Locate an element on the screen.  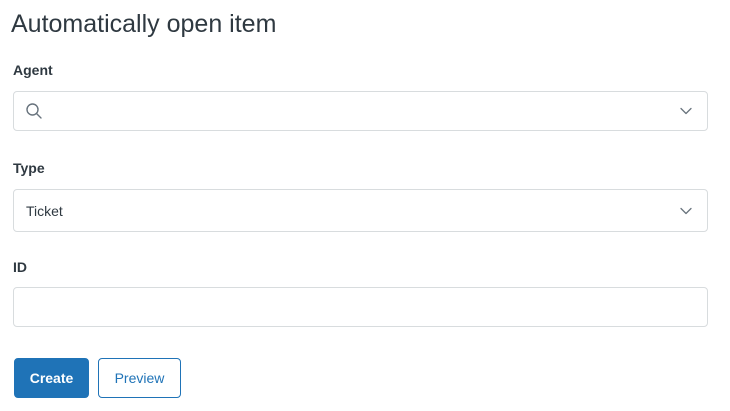
agent-search-input is located at coordinates (359, 111).